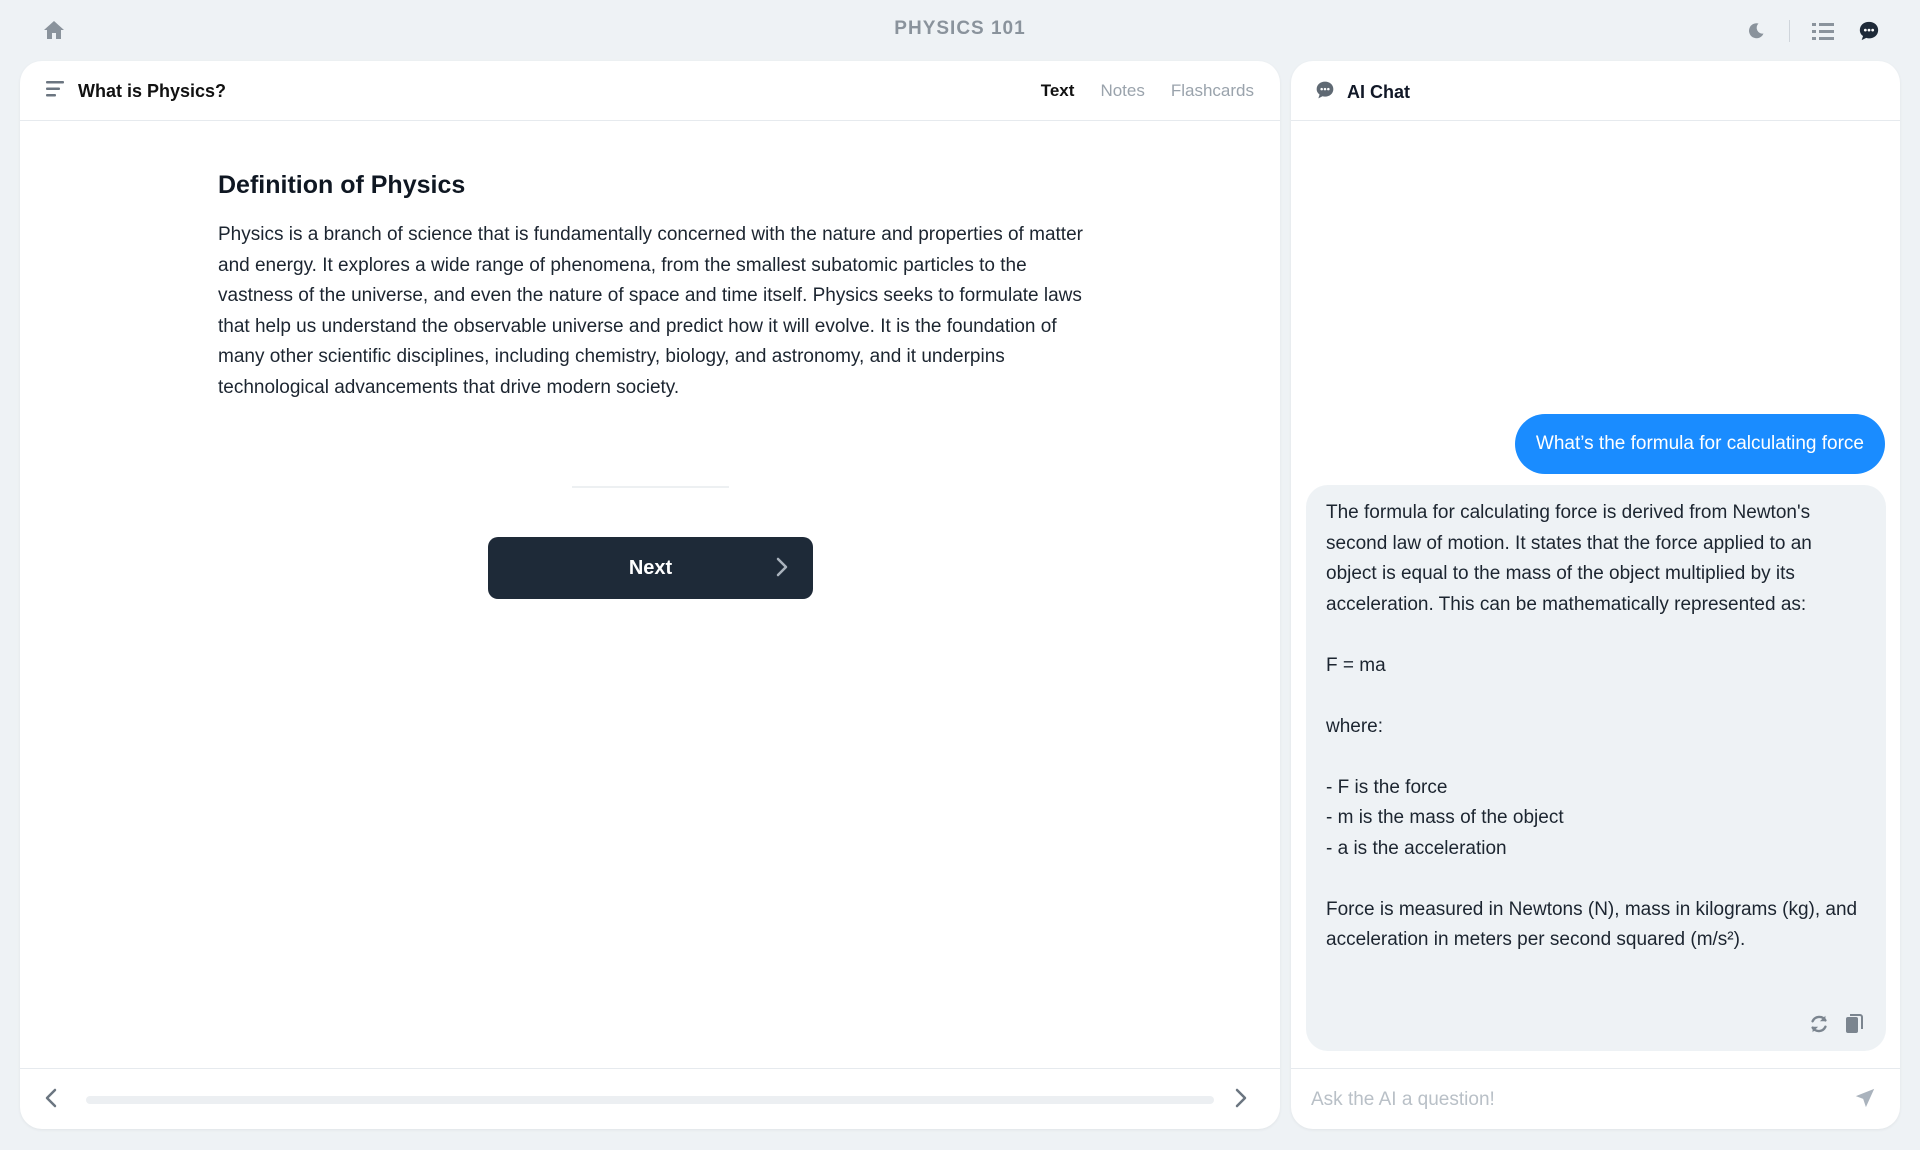 The image size is (1920, 1150). What do you see at coordinates (785, 568) in the screenshot?
I see `chevron-right-icon` at bounding box center [785, 568].